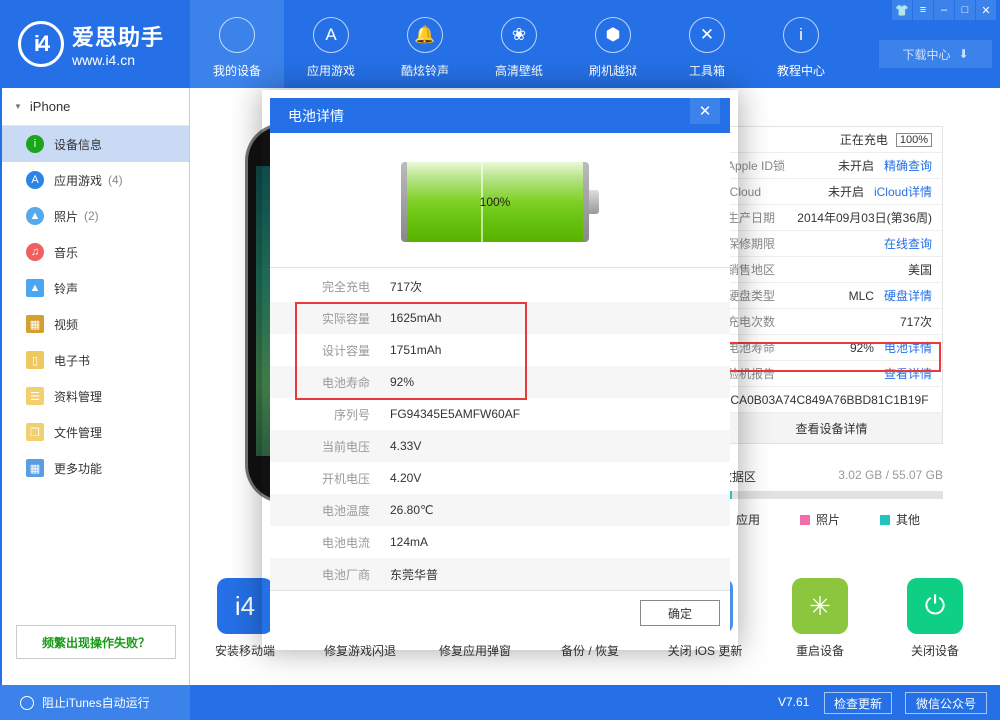  I want to click on sidebar-item-count: (2), so click(91, 216).